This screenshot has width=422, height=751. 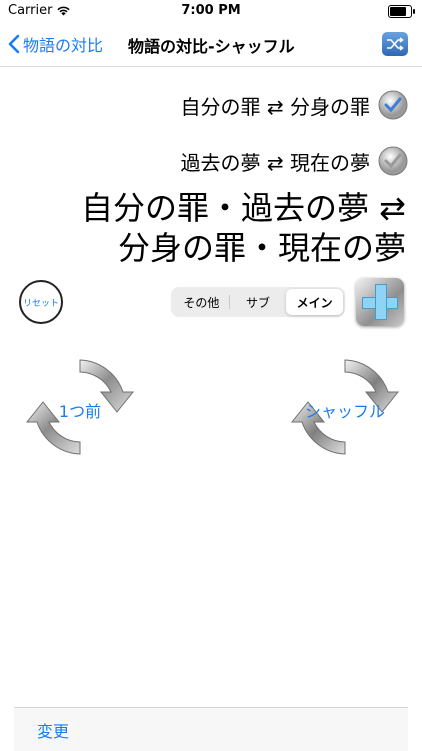 What do you see at coordinates (243, 208) in the screenshot?
I see `combined-line-1: 自分の罪・過去の夢 ⇄` at bounding box center [243, 208].